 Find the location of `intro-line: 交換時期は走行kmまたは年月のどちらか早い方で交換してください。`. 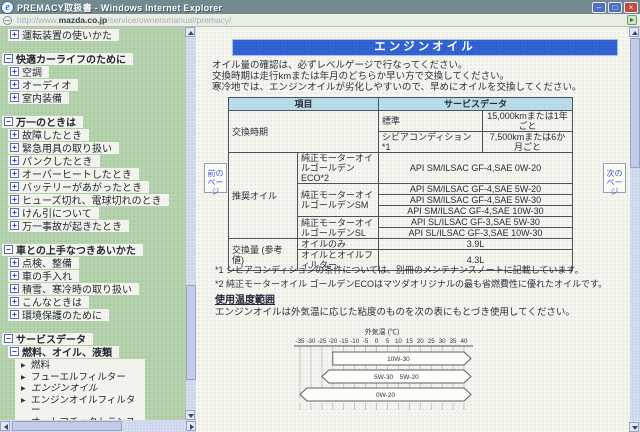

intro-line: 交換時期は走行kmまたは年月のどちらか早い方で交換してください。 is located at coordinates (361, 76).